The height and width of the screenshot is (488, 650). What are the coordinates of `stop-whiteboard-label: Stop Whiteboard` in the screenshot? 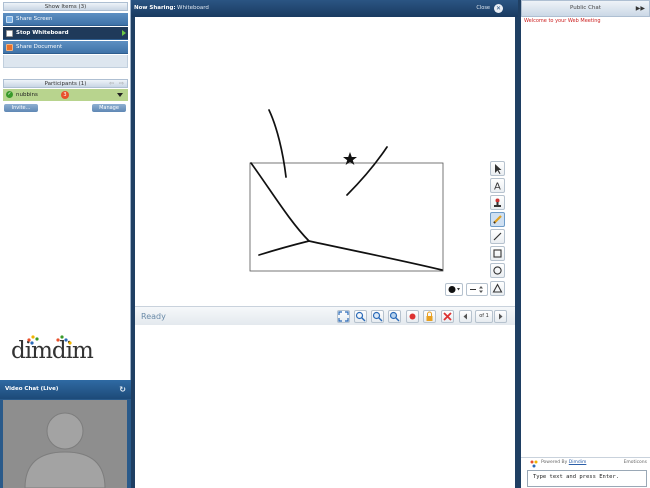 It's located at (42, 33).